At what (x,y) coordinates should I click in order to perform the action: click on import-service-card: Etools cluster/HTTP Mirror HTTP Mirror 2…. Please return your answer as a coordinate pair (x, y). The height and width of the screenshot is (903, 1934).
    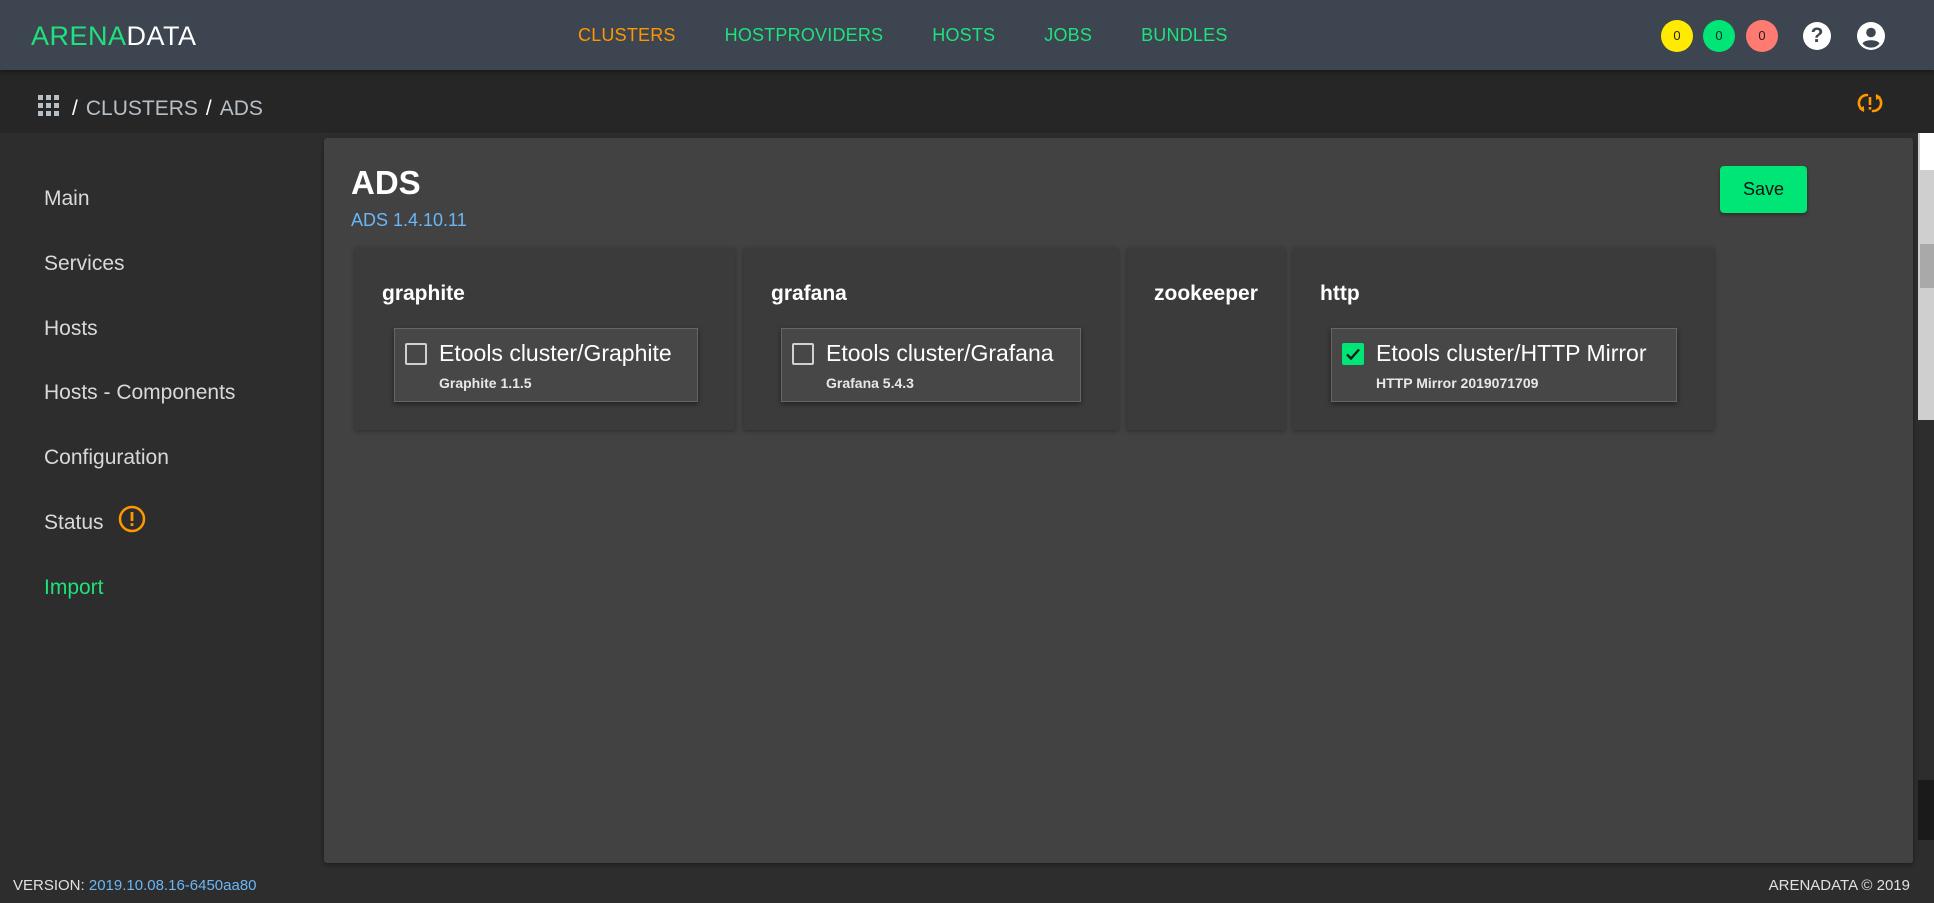
    Looking at the image, I should click on (1504, 365).